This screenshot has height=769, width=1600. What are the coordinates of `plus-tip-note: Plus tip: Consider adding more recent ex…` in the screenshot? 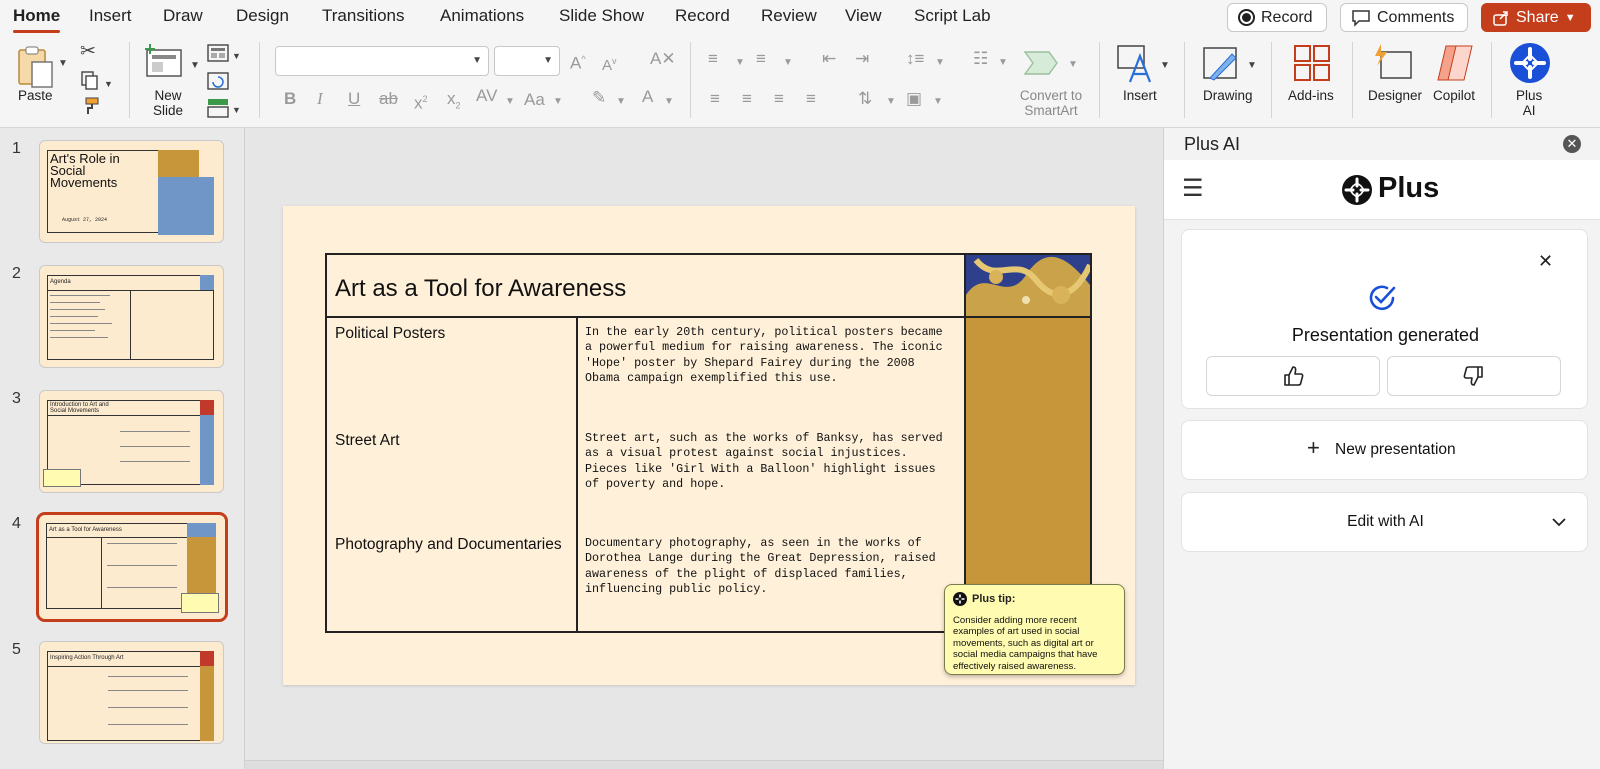 It's located at (1034, 629).